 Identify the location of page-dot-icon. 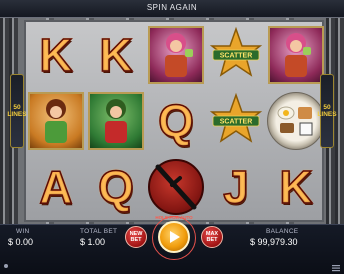
(6, 266).